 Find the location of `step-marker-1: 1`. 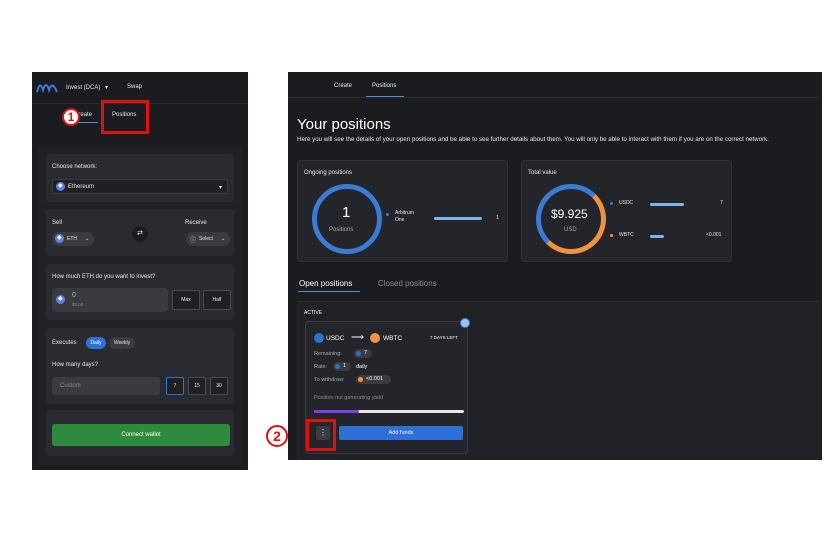

step-marker-1: 1 is located at coordinates (71, 117).